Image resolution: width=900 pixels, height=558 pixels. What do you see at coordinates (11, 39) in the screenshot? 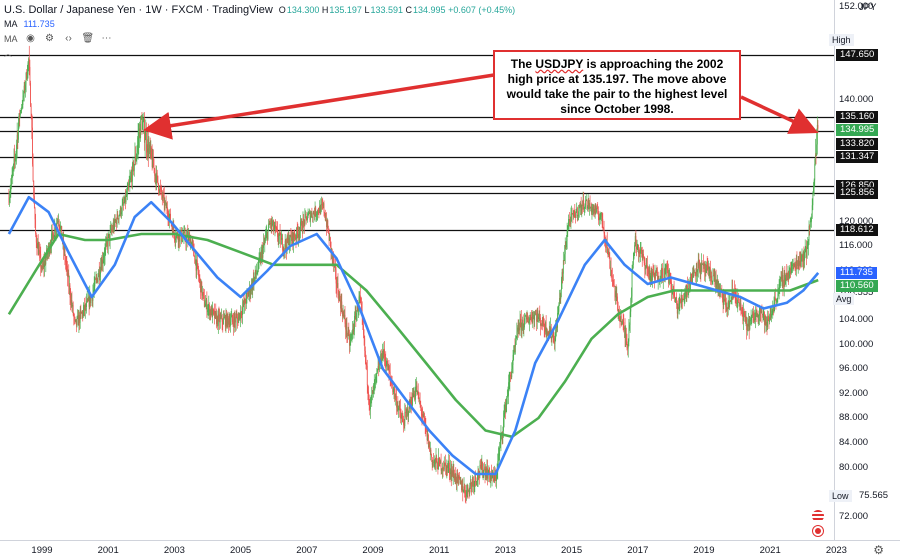
I see `indicator2-label: MA` at bounding box center [11, 39].